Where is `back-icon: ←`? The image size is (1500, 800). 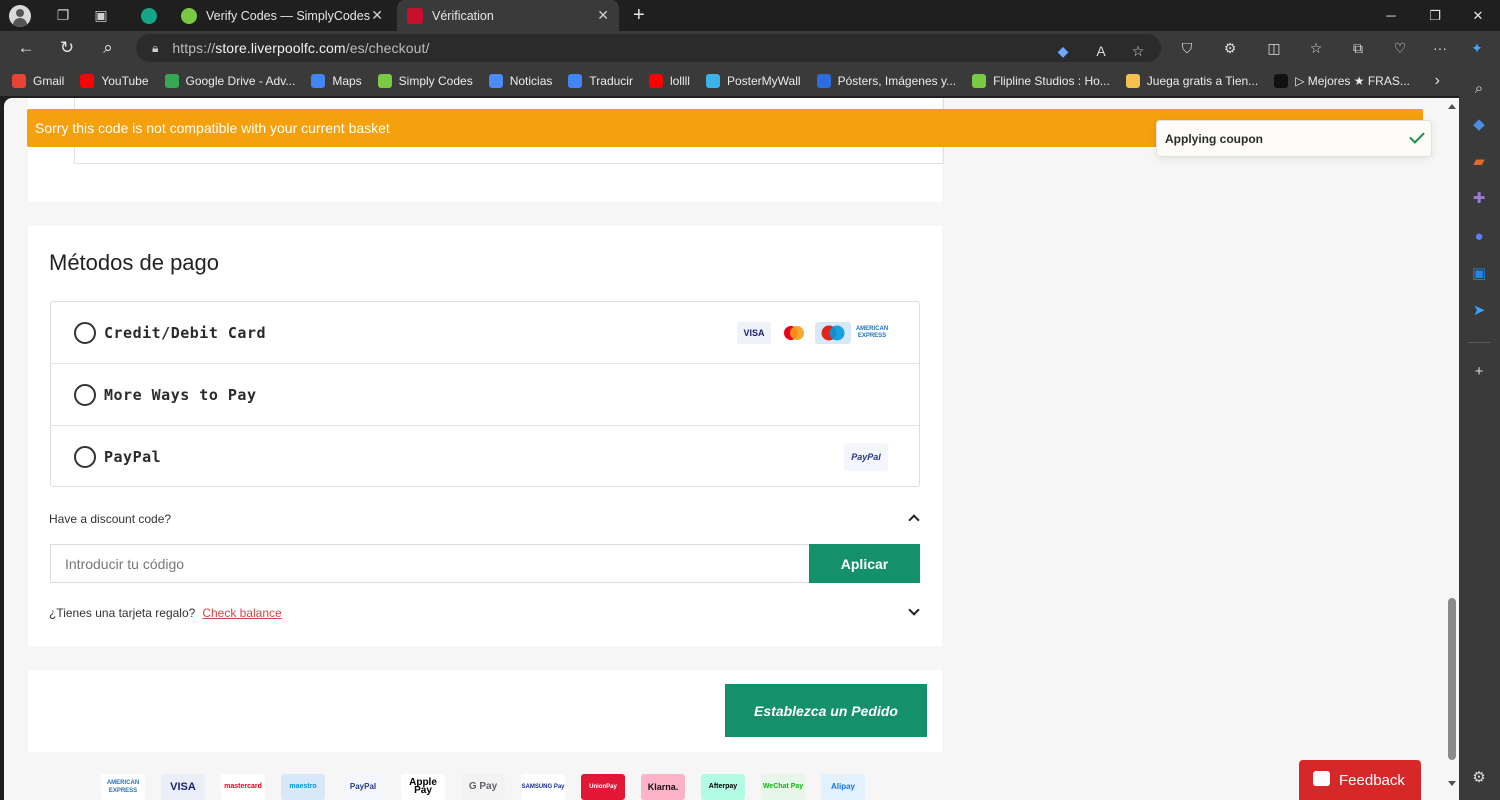
back-icon: ← is located at coordinates (26, 48).